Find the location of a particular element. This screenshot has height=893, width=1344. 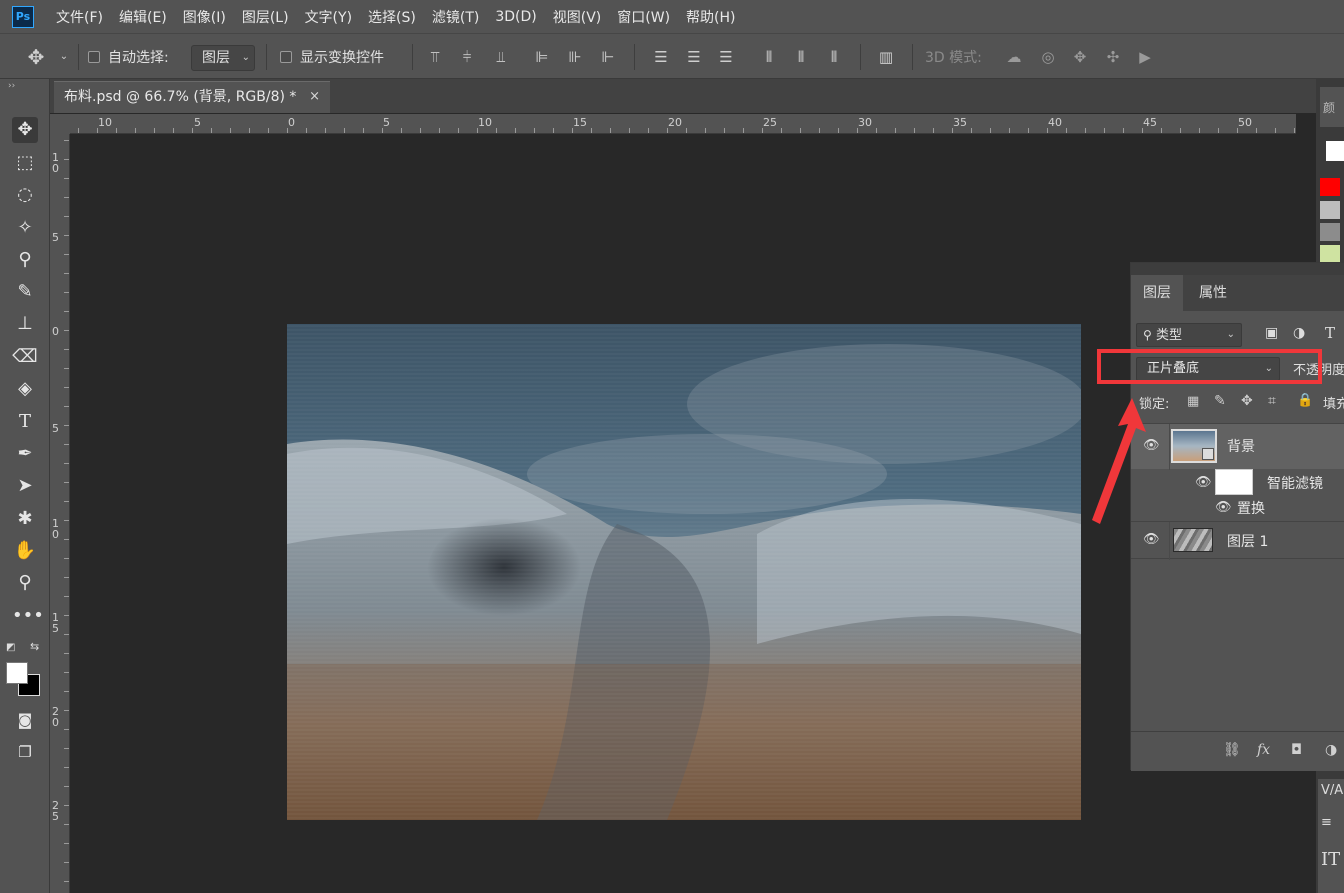

brush-tool-icon: ✎ is located at coordinates (25, 292).